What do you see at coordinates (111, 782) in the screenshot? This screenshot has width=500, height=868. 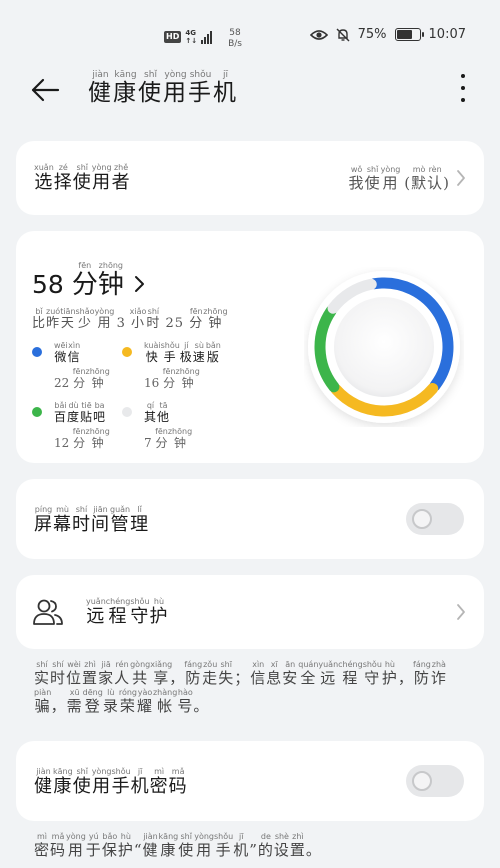 I see `password-label: 健jiàn康kāng使shǐ用yòng手shǒu机jī密mì码mǎ` at bounding box center [111, 782].